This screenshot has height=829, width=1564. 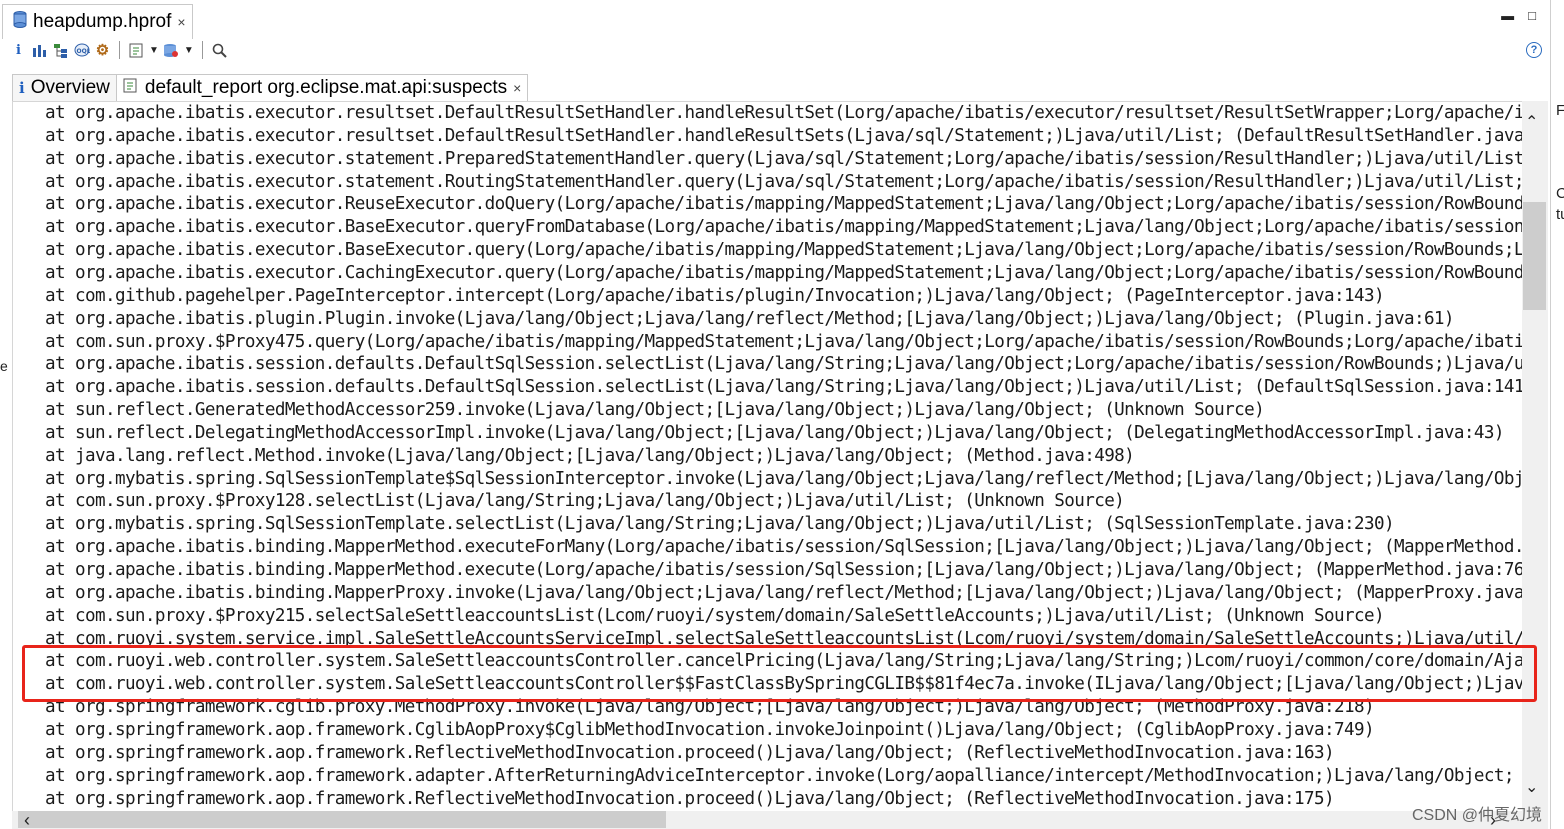 What do you see at coordinates (1560, 214) in the screenshot?
I see `edge-text: tu` at bounding box center [1560, 214].